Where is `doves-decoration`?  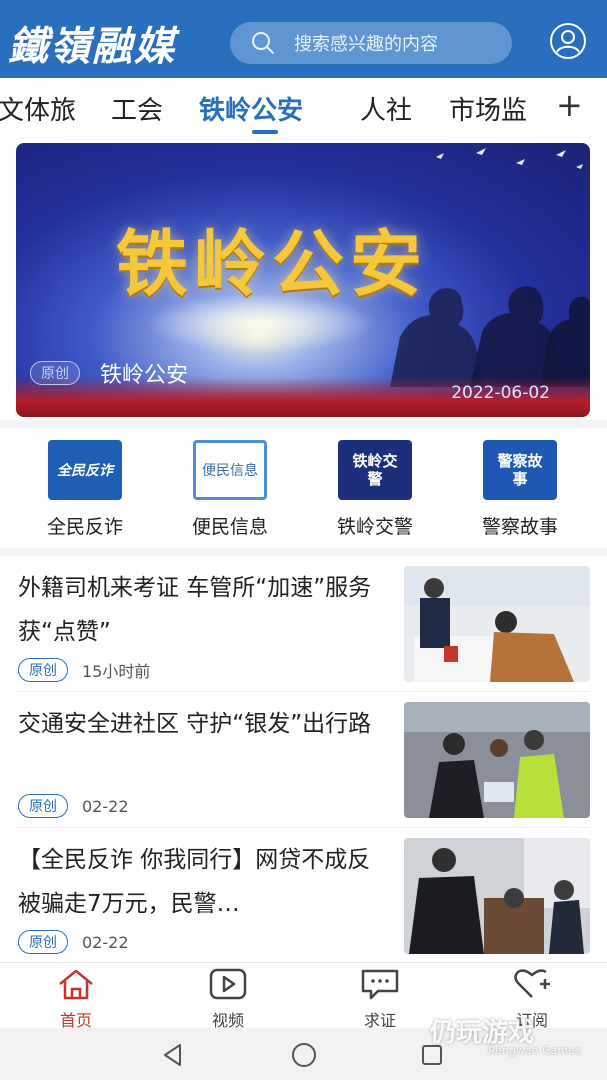
doves-decoration is located at coordinates (509, 158).